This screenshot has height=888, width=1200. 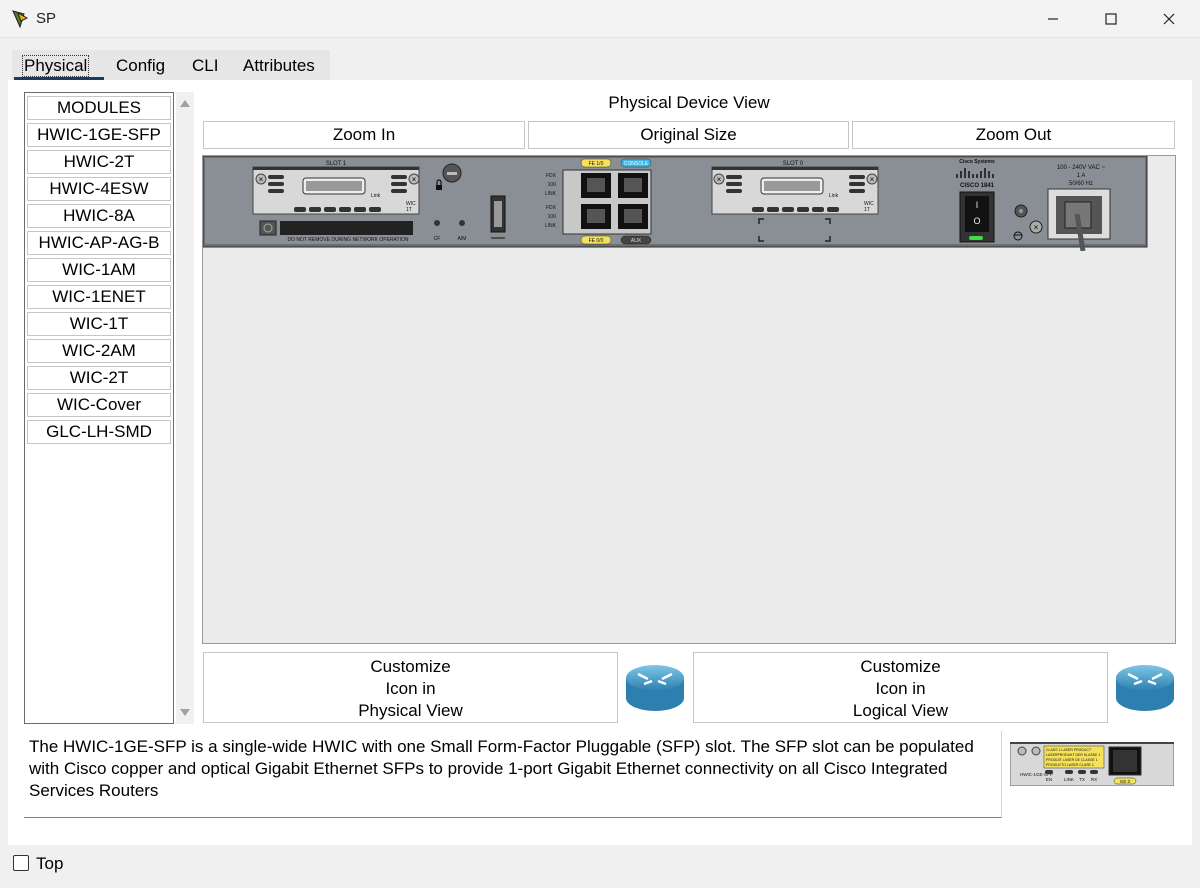 What do you see at coordinates (1070, 765) in the screenshot?
I see `laser-warning-line4: PRODUCTO LASER CLASE 1` at bounding box center [1070, 765].